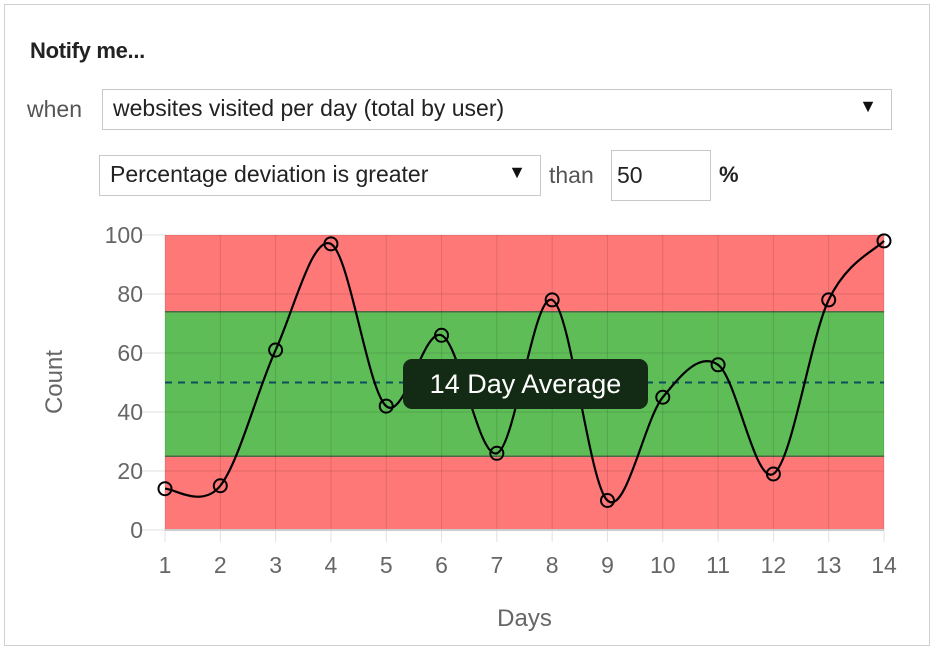  What do you see at coordinates (663, 565) in the screenshot?
I see `x-tick-label: 10` at bounding box center [663, 565].